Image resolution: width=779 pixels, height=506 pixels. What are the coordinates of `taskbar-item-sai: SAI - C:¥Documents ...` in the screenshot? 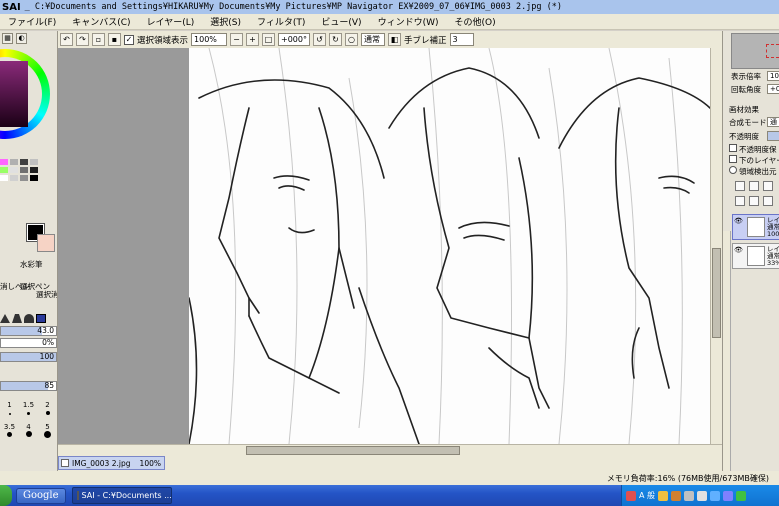 It's located at (121, 495).